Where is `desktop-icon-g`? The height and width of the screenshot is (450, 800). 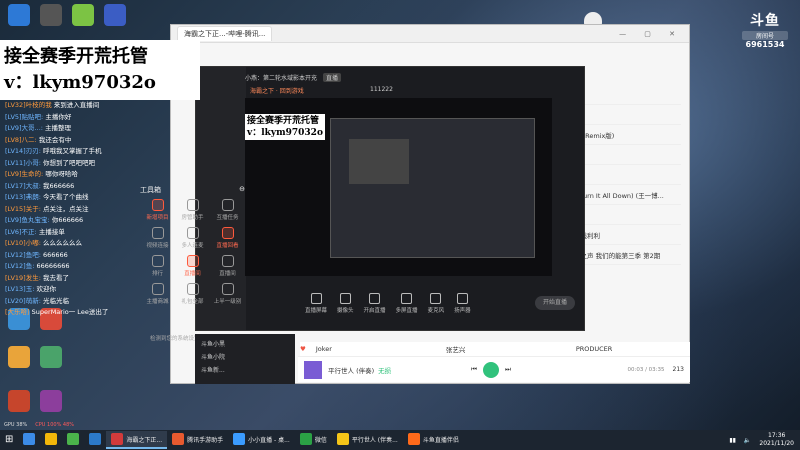 desktop-icon-g is located at coordinates (19, 357).